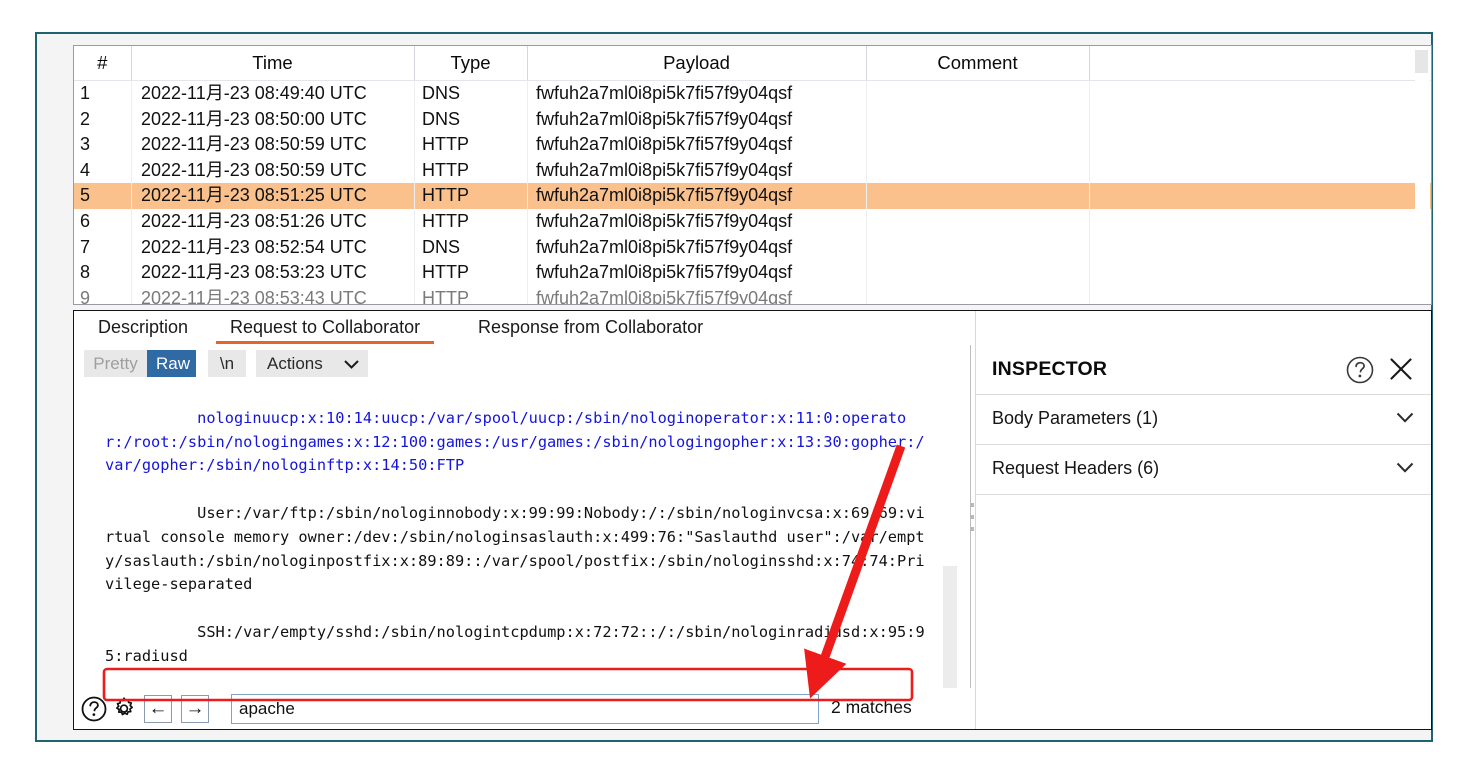 The width and height of the screenshot is (1470, 781). What do you see at coordinates (85, 169) in the screenshot?
I see `cell-index: 4` at bounding box center [85, 169].